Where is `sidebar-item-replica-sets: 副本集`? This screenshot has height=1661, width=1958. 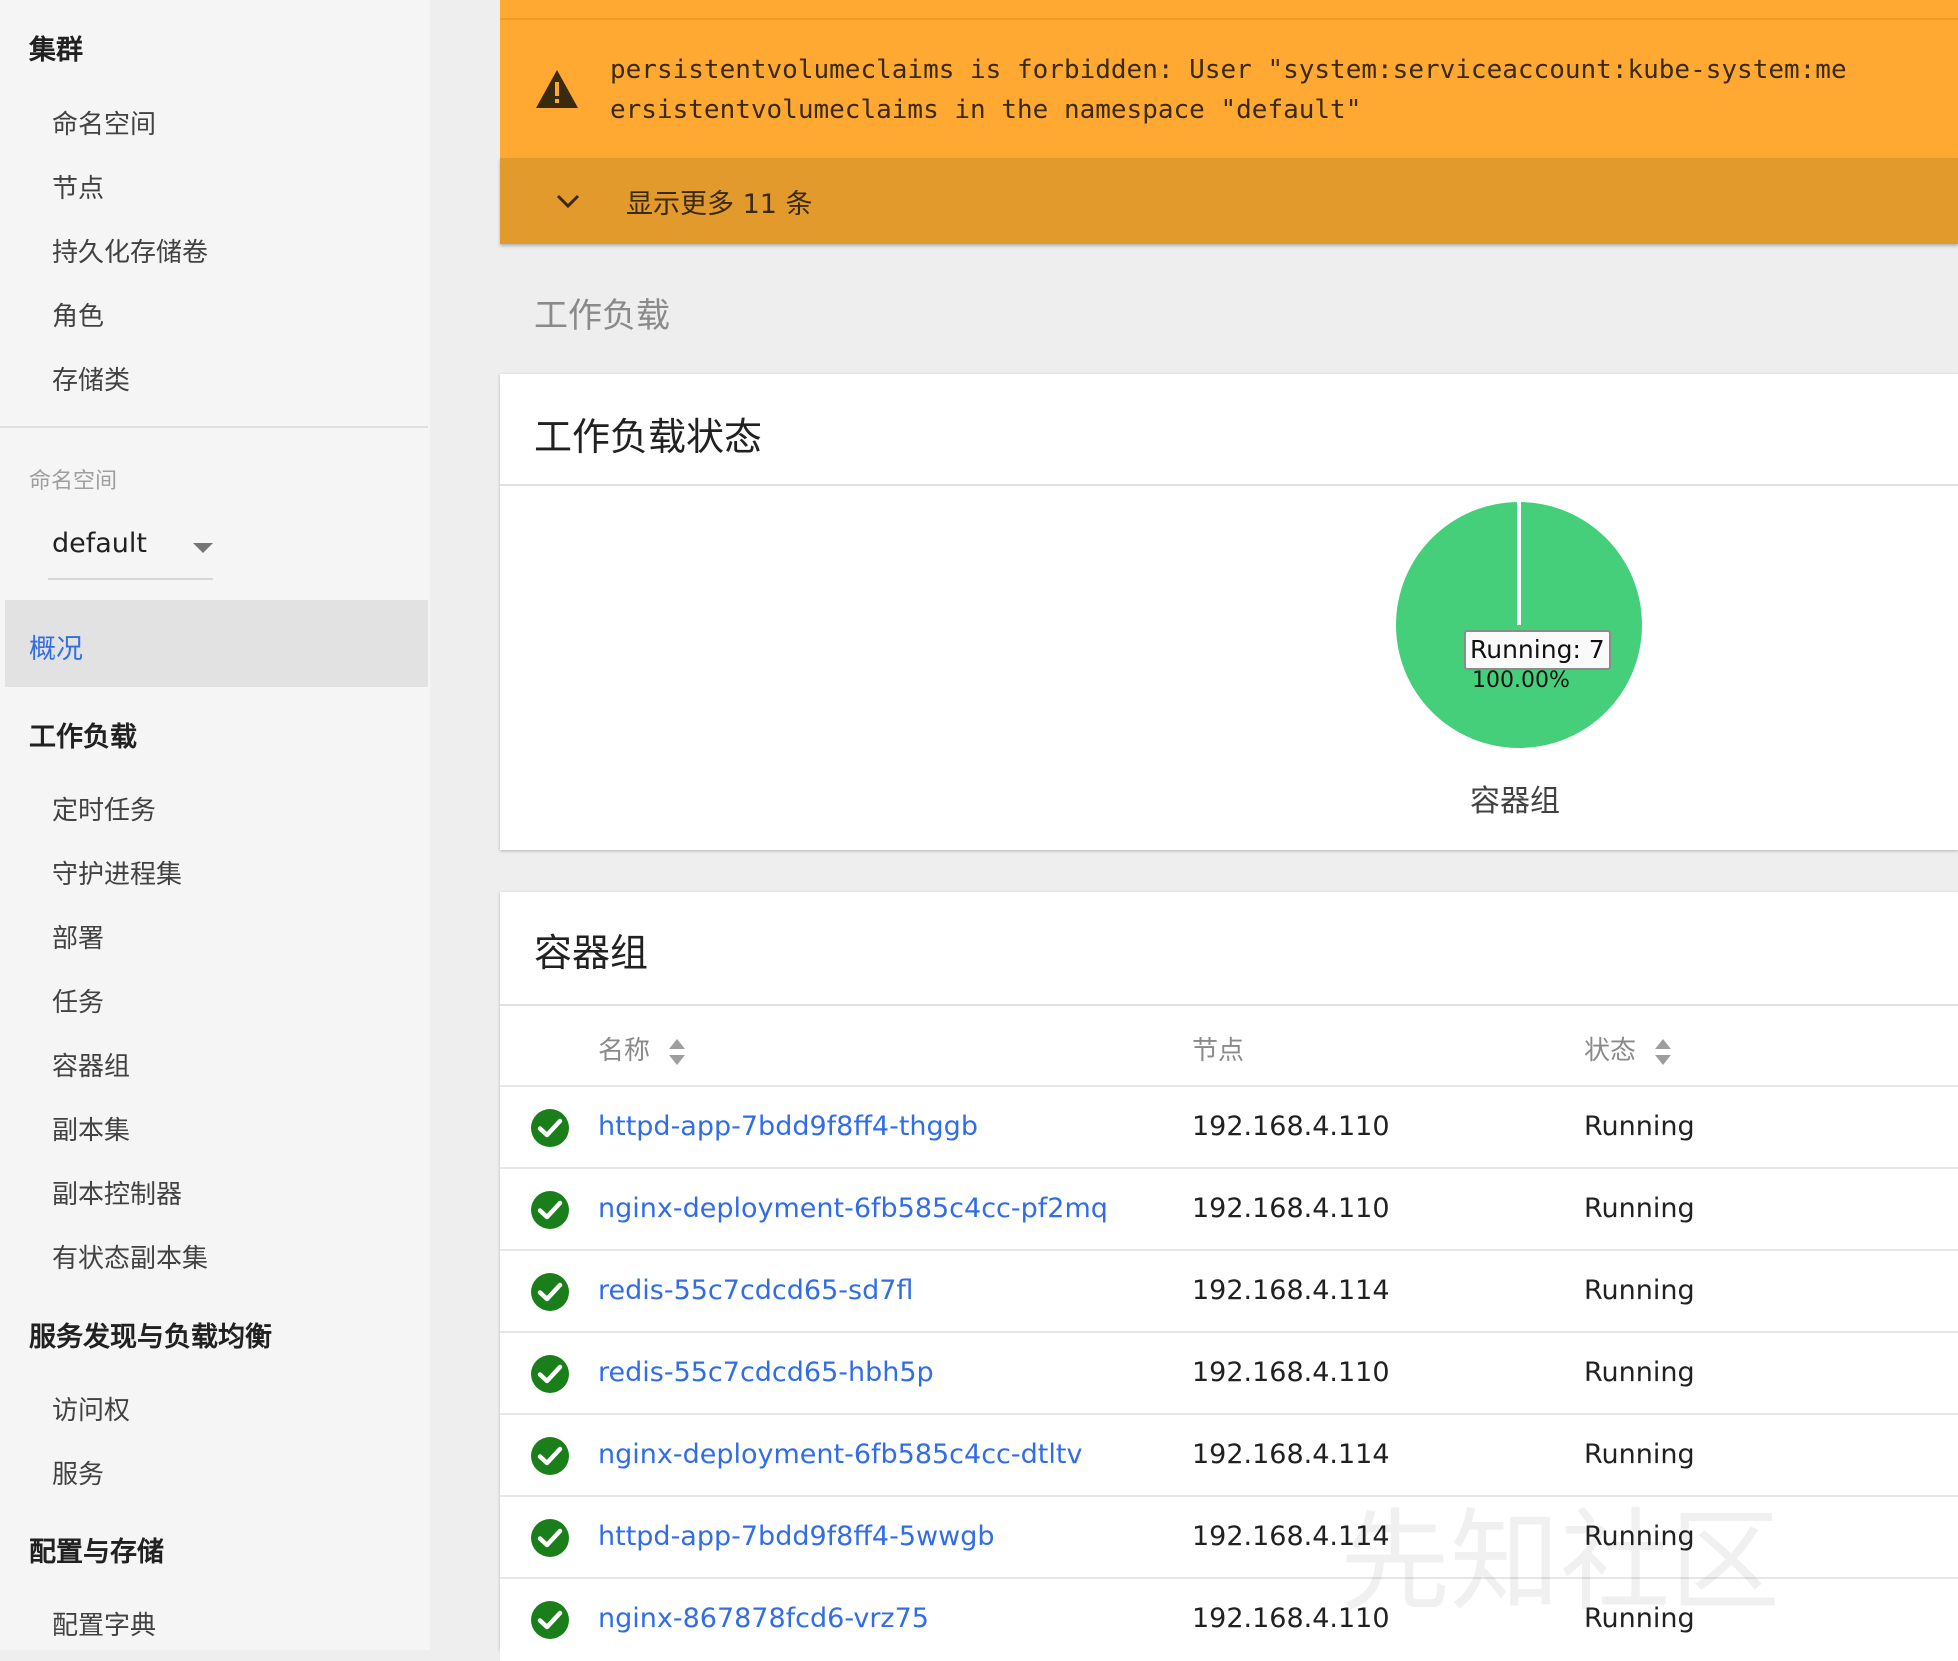
sidebar-item-replica-sets: 副本集 is located at coordinates (91, 1128).